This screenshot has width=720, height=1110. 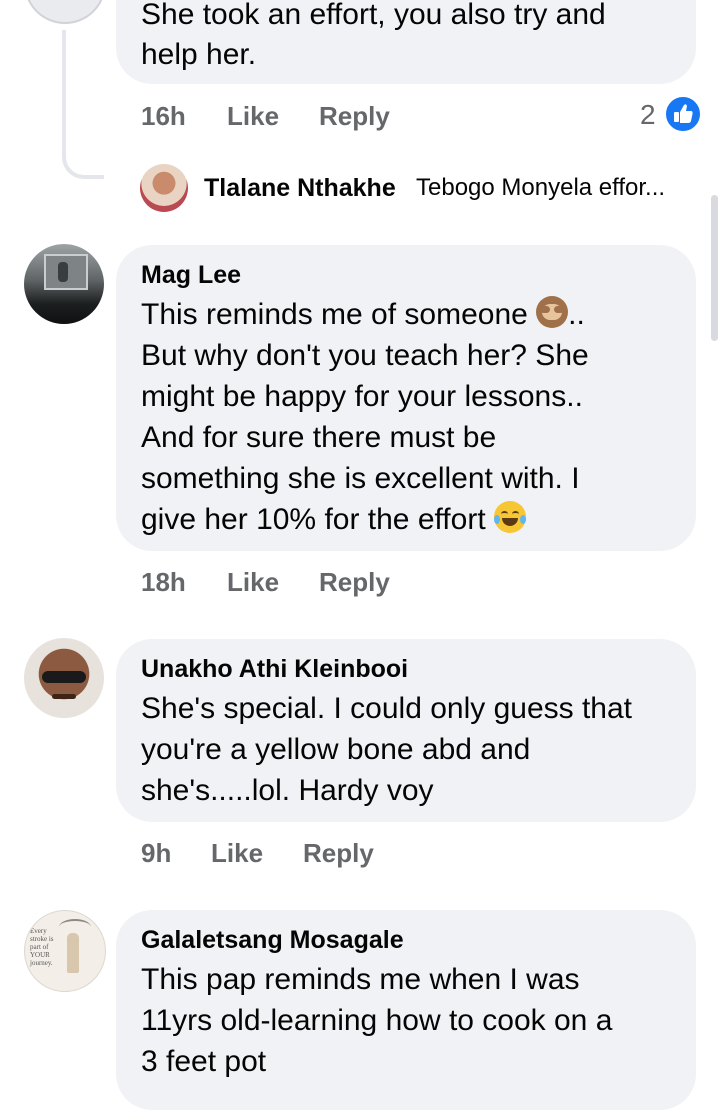 What do you see at coordinates (648, 115) in the screenshot?
I see `reaction-count: 2` at bounding box center [648, 115].